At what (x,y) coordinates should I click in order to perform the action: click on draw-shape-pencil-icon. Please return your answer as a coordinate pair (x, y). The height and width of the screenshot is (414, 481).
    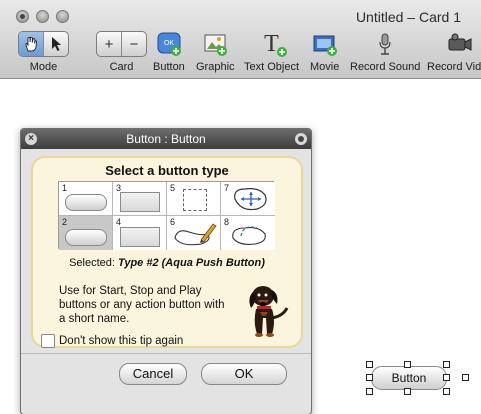
    Looking at the image, I should click on (195, 234).